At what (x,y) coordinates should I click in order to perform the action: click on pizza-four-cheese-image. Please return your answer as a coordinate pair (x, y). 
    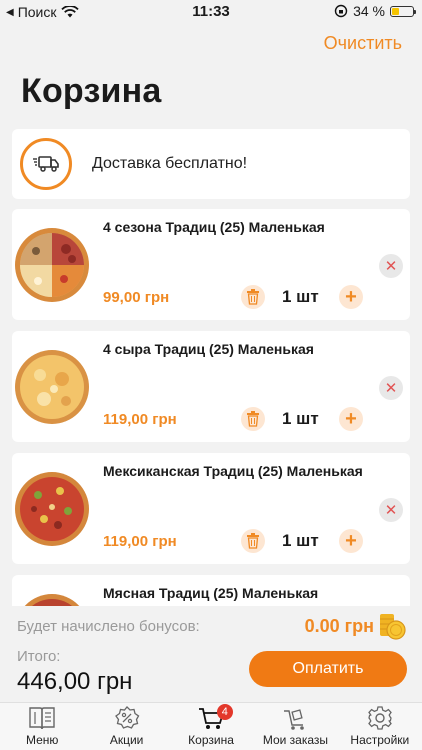
    Looking at the image, I should click on (52, 387).